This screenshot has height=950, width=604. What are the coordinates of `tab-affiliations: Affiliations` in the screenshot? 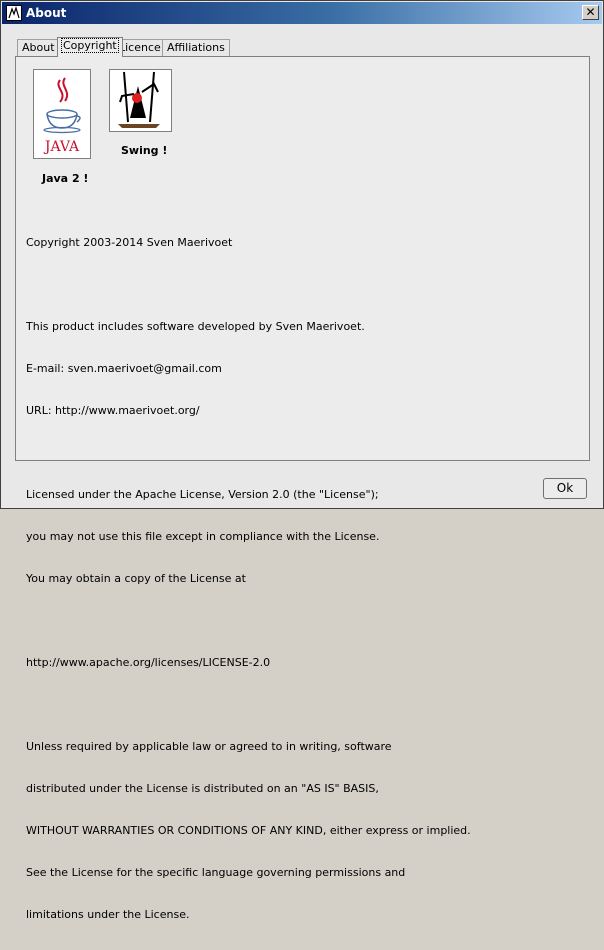 It's located at (196, 47).